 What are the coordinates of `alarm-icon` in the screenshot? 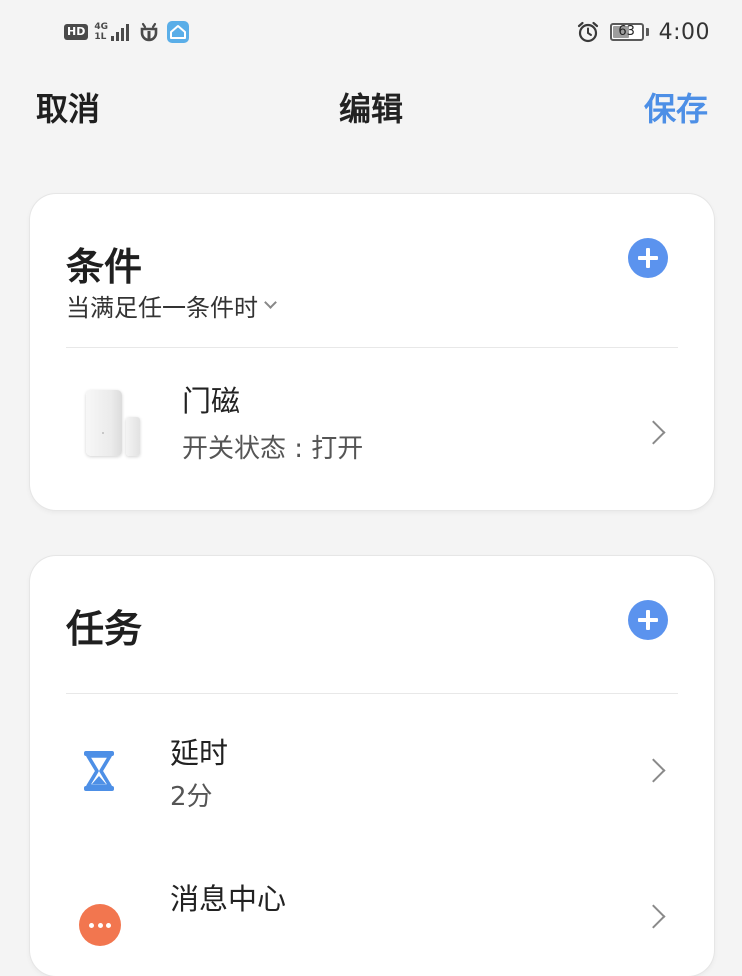 It's located at (587, 32).